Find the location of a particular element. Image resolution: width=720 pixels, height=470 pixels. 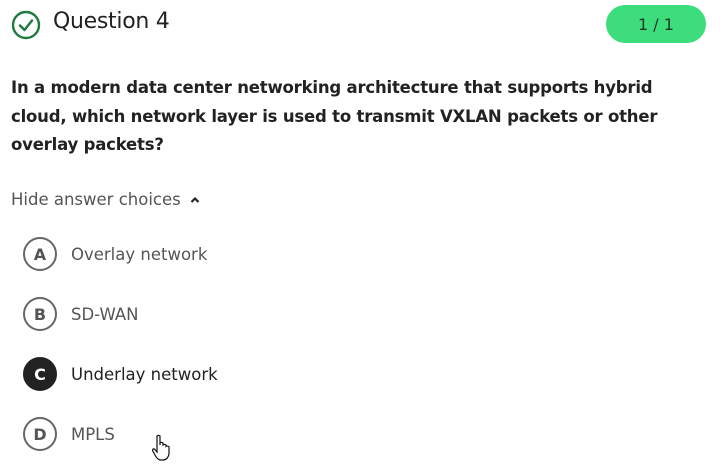

chevron-up-icon is located at coordinates (195, 199).